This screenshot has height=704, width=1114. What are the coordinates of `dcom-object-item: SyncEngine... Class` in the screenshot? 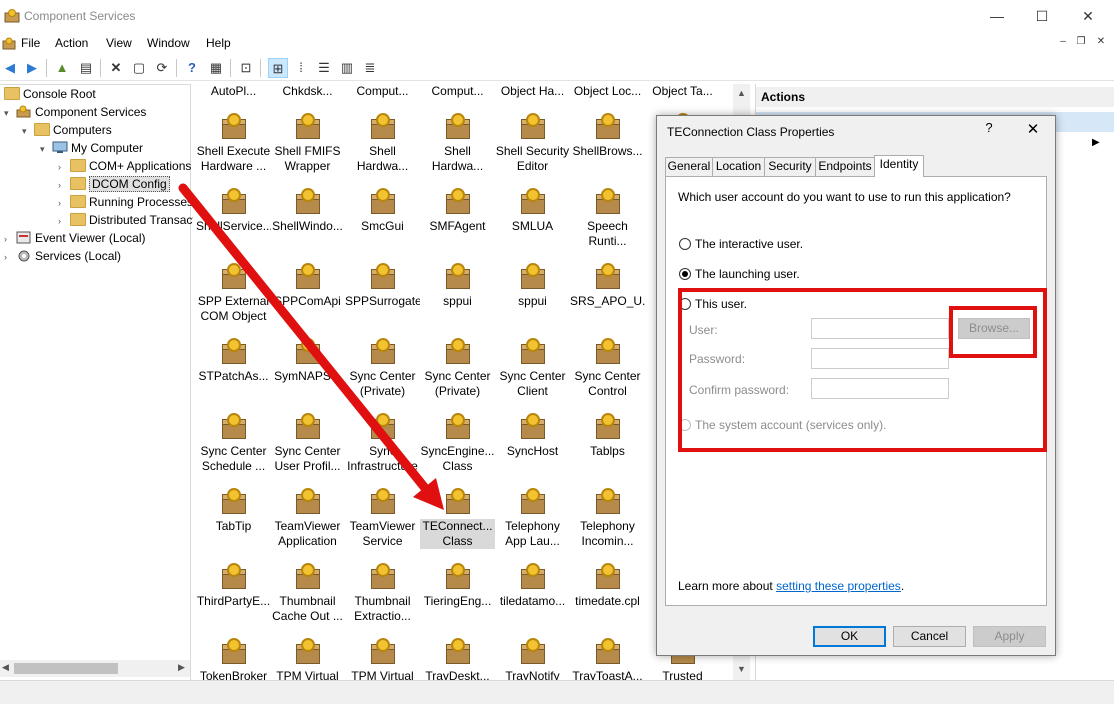 It's located at (457, 443).